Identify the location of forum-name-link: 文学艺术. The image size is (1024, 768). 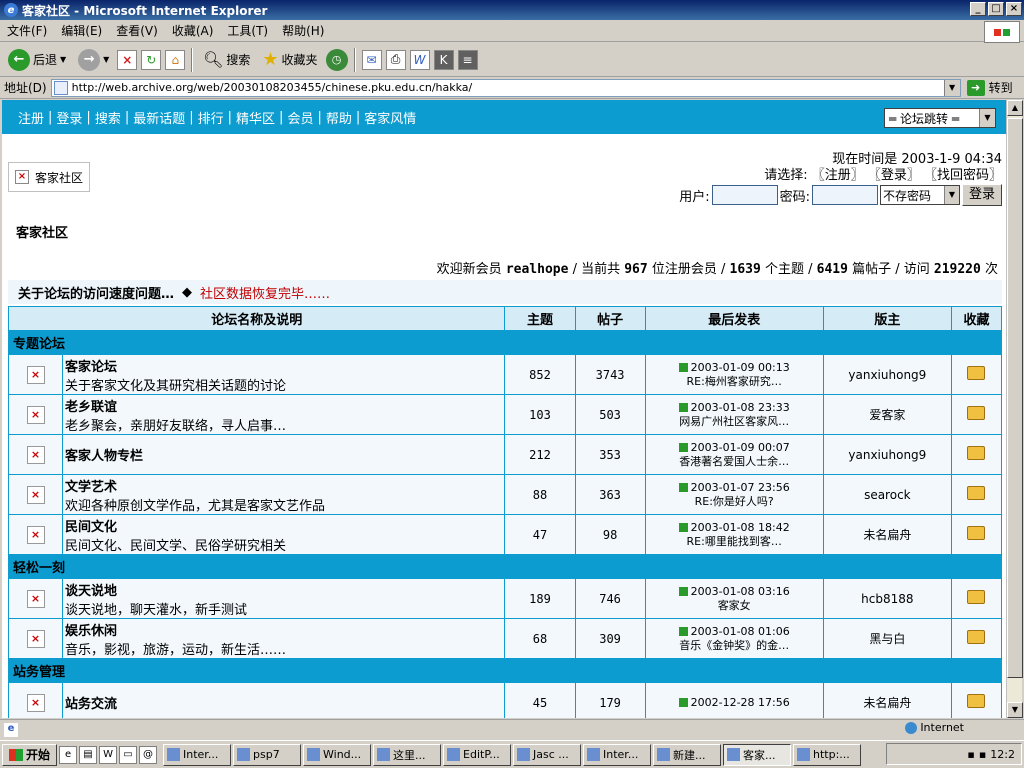
(284, 485).